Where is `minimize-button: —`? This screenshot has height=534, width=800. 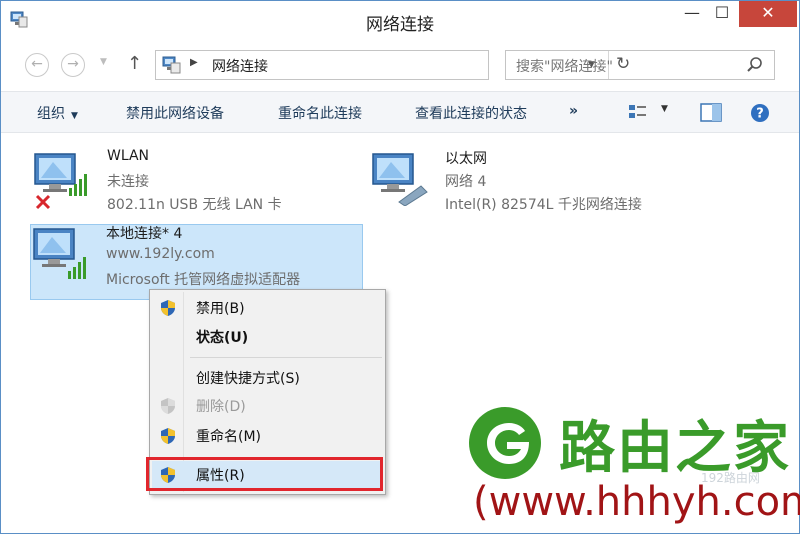
minimize-button: — is located at coordinates (692, 14).